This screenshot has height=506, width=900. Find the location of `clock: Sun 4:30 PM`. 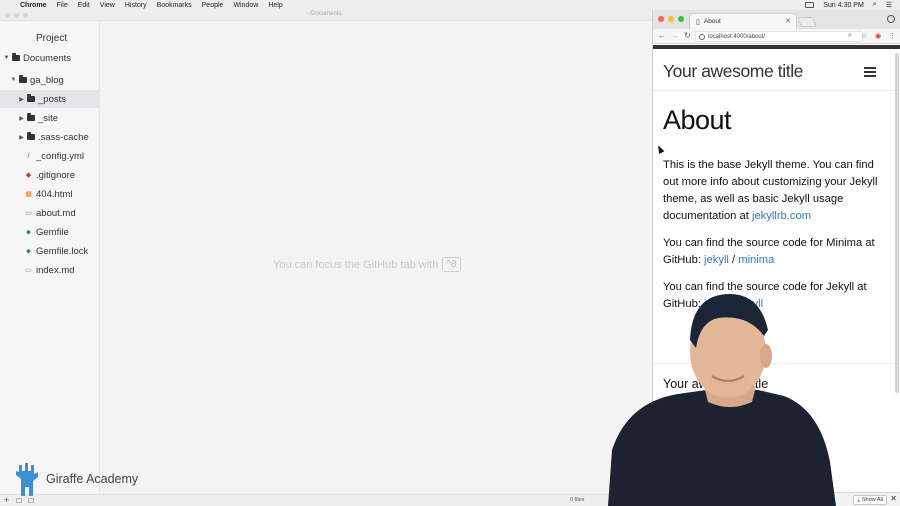

clock: Sun 4:30 PM is located at coordinates (843, 5).